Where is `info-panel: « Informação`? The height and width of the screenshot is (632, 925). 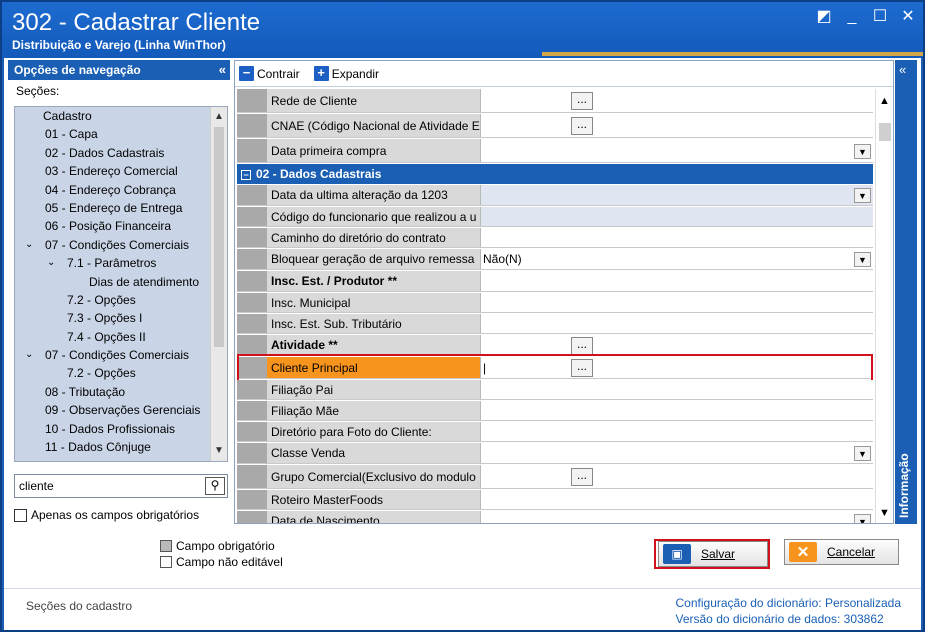 info-panel: « Informação is located at coordinates (906, 292).